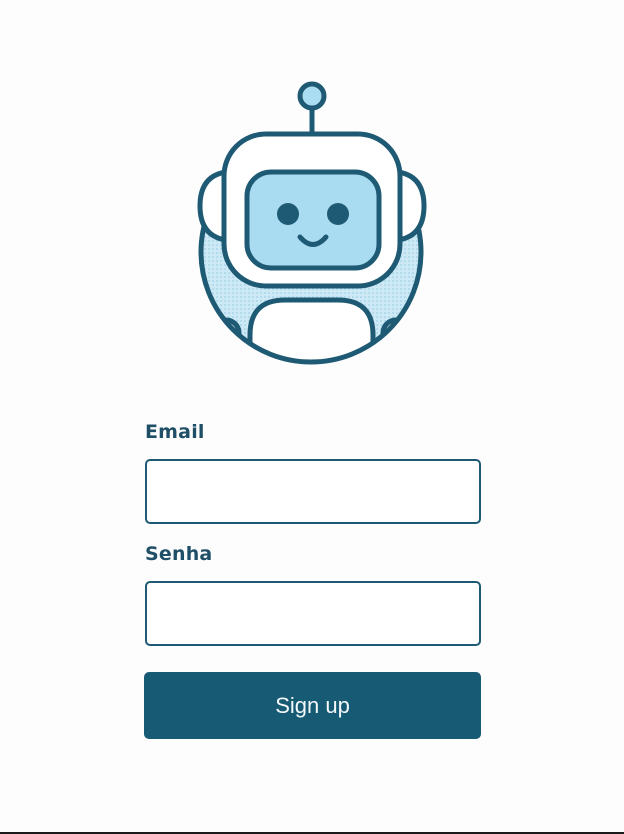  Describe the element at coordinates (313, 491) in the screenshot. I see `email-input` at that location.